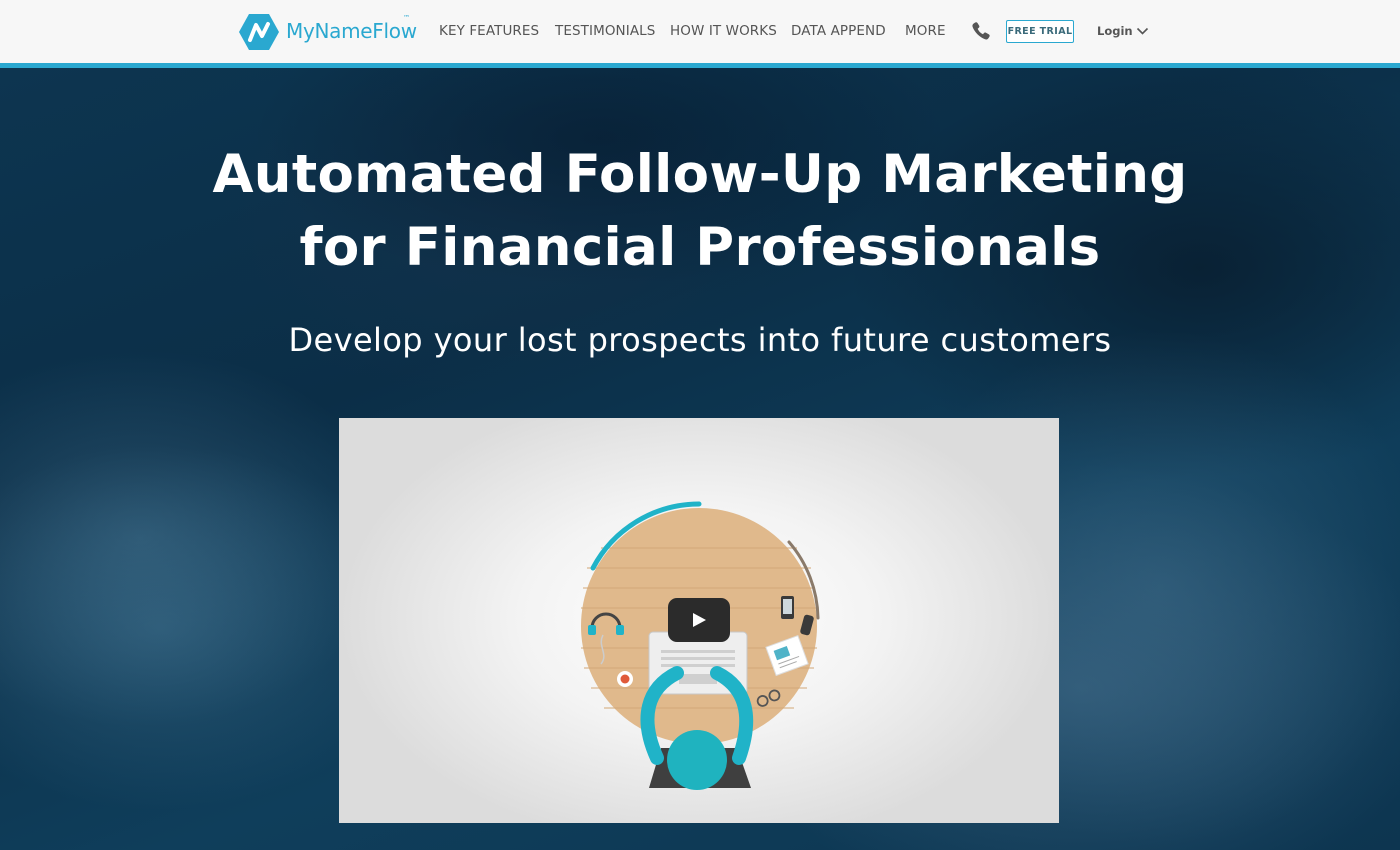 The width and height of the screenshot is (1400, 850). What do you see at coordinates (351, 31) in the screenshot?
I see `brand-name: MyNameFlow` at bounding box center [351, 31].